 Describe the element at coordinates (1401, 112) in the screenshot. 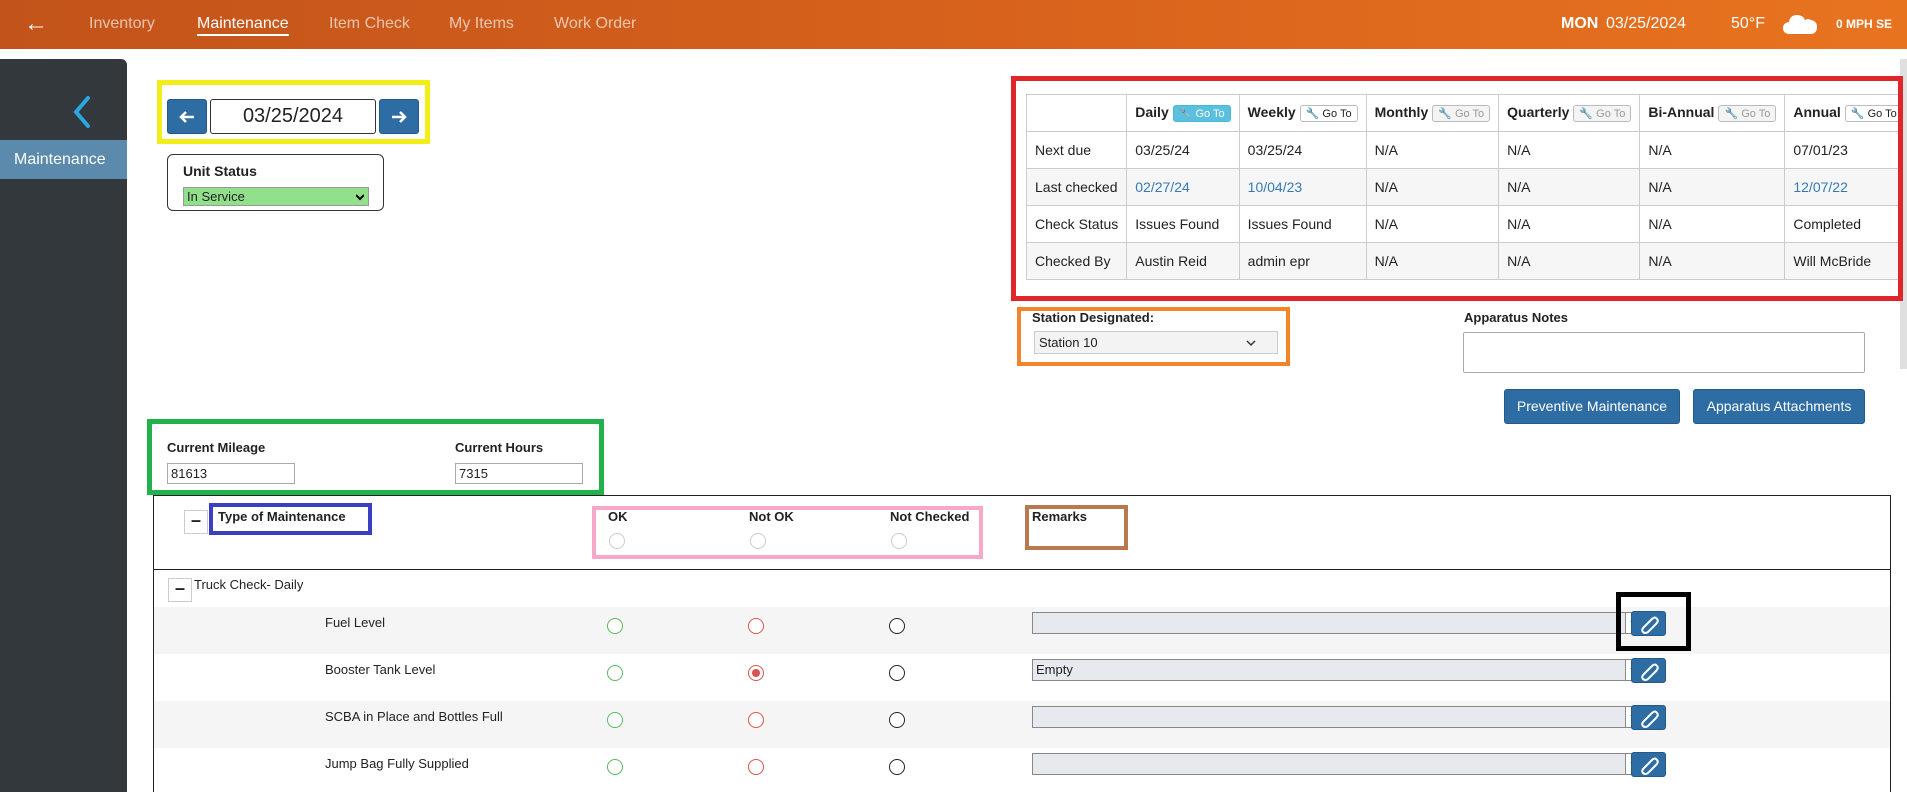

I see `col-monthly-label: Monthly` at that location.